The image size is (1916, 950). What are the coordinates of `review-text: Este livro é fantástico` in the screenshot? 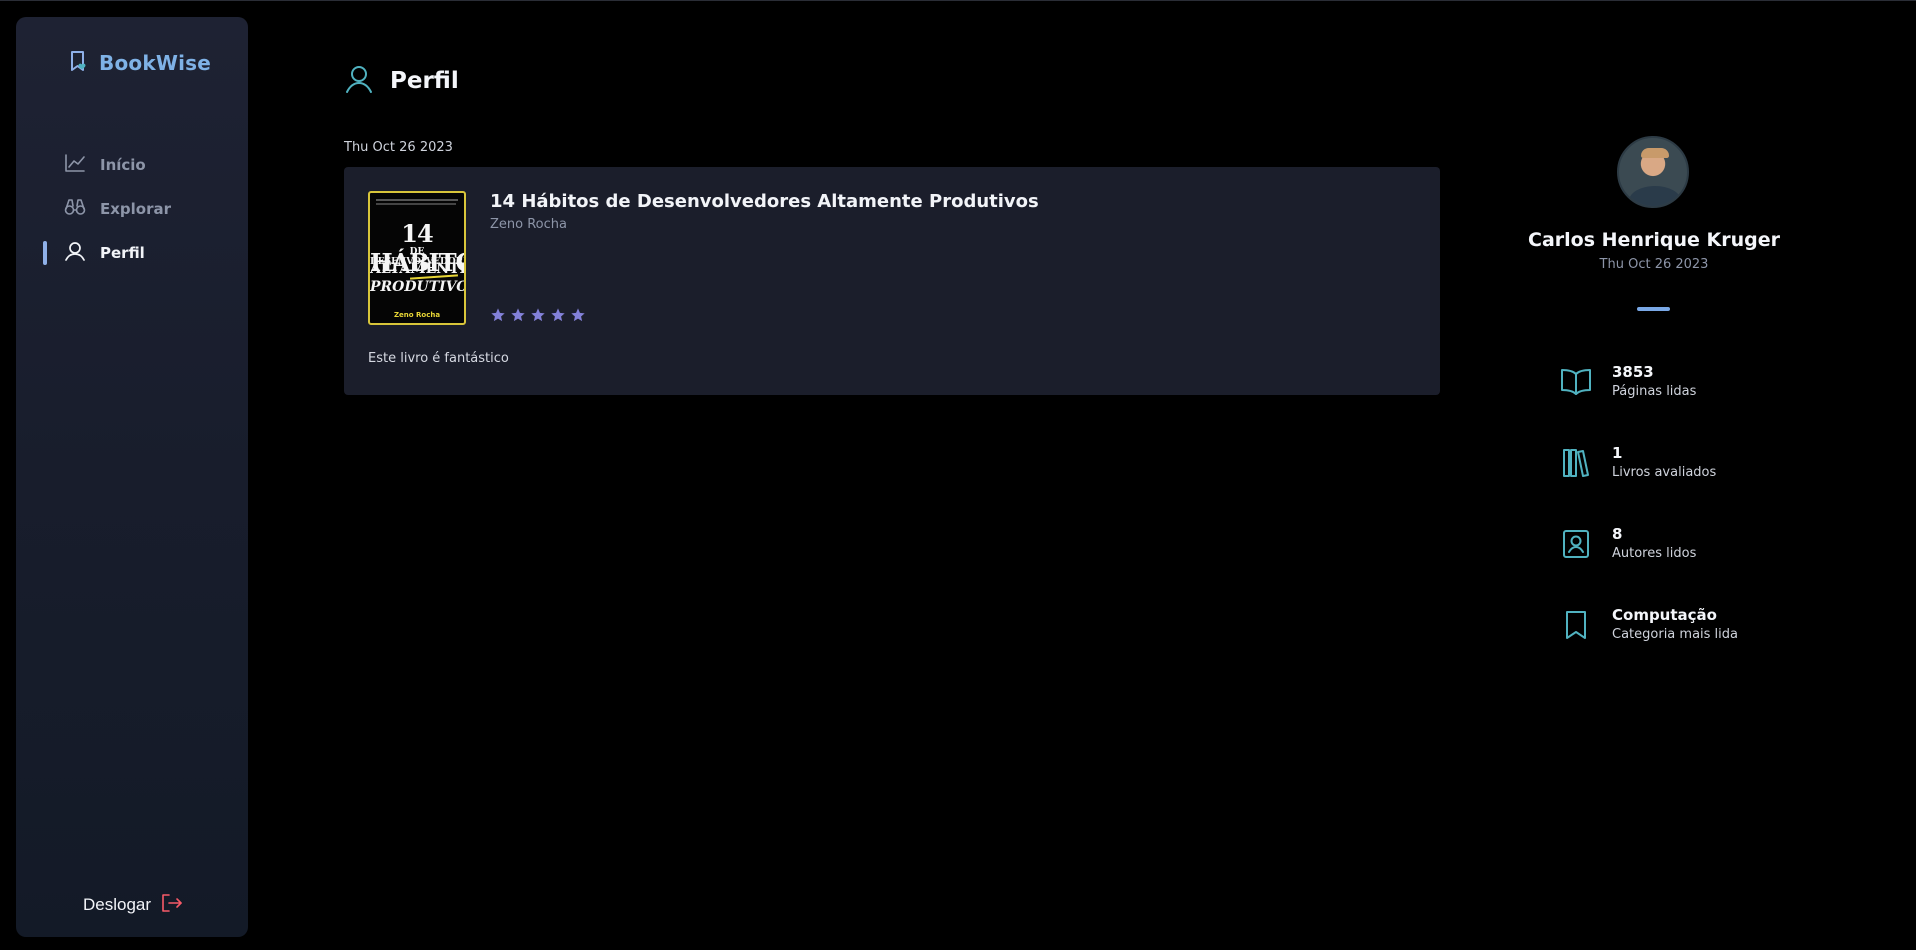 It's located at (438, 358).